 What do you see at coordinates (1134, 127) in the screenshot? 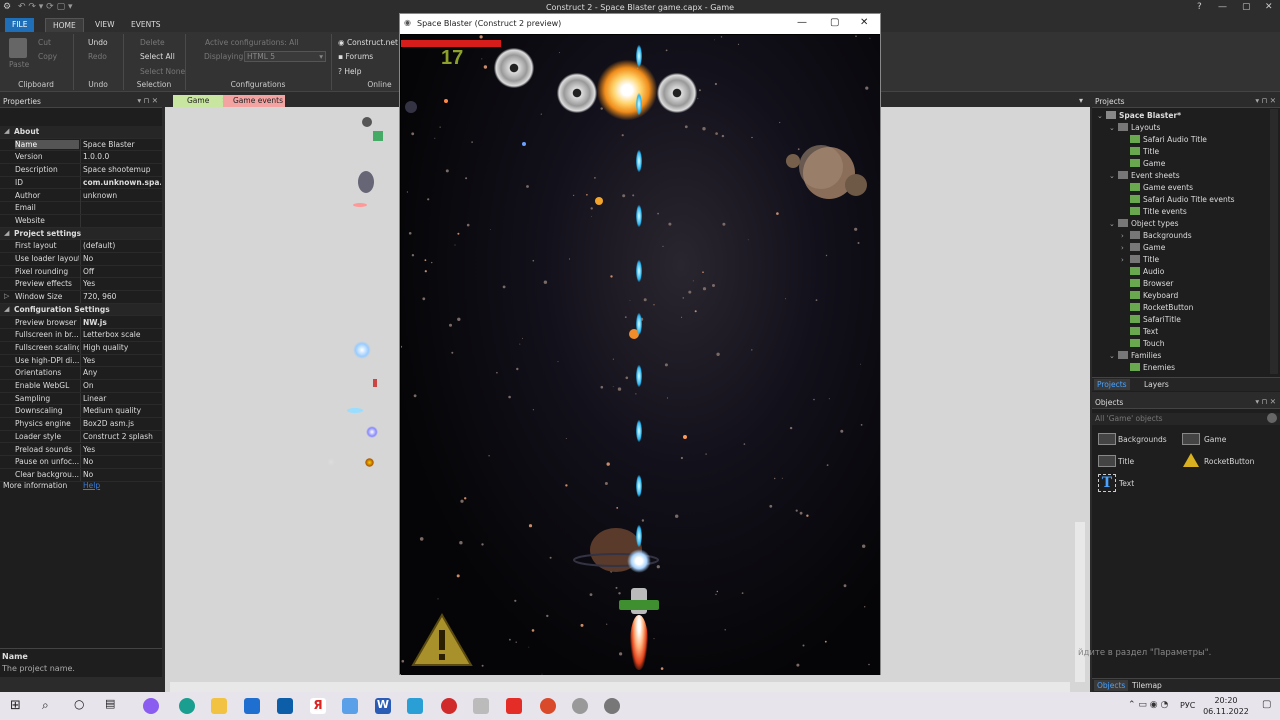
I see `project-tree-item: ⌄ Layouts` at bounding box center [1134, 127].